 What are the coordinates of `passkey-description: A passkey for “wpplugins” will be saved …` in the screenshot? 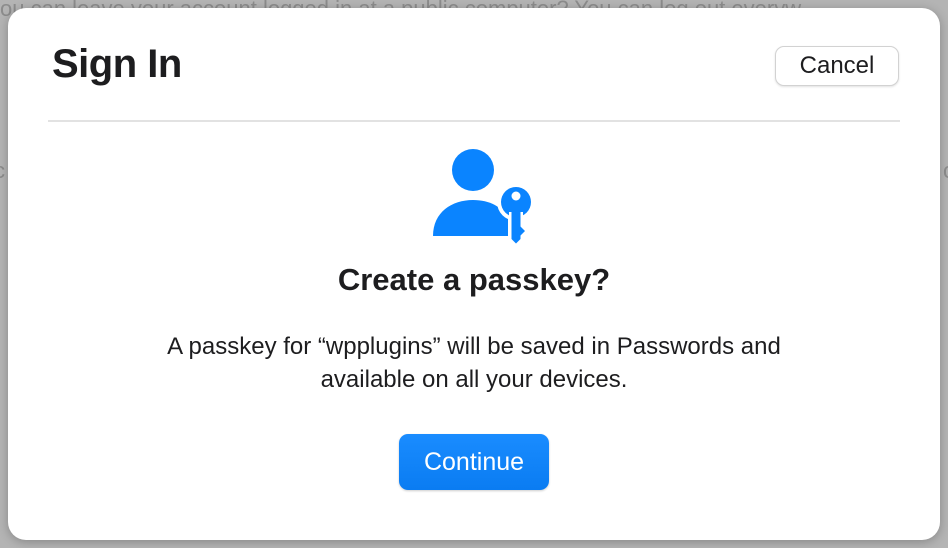 It's located at (474, 363).